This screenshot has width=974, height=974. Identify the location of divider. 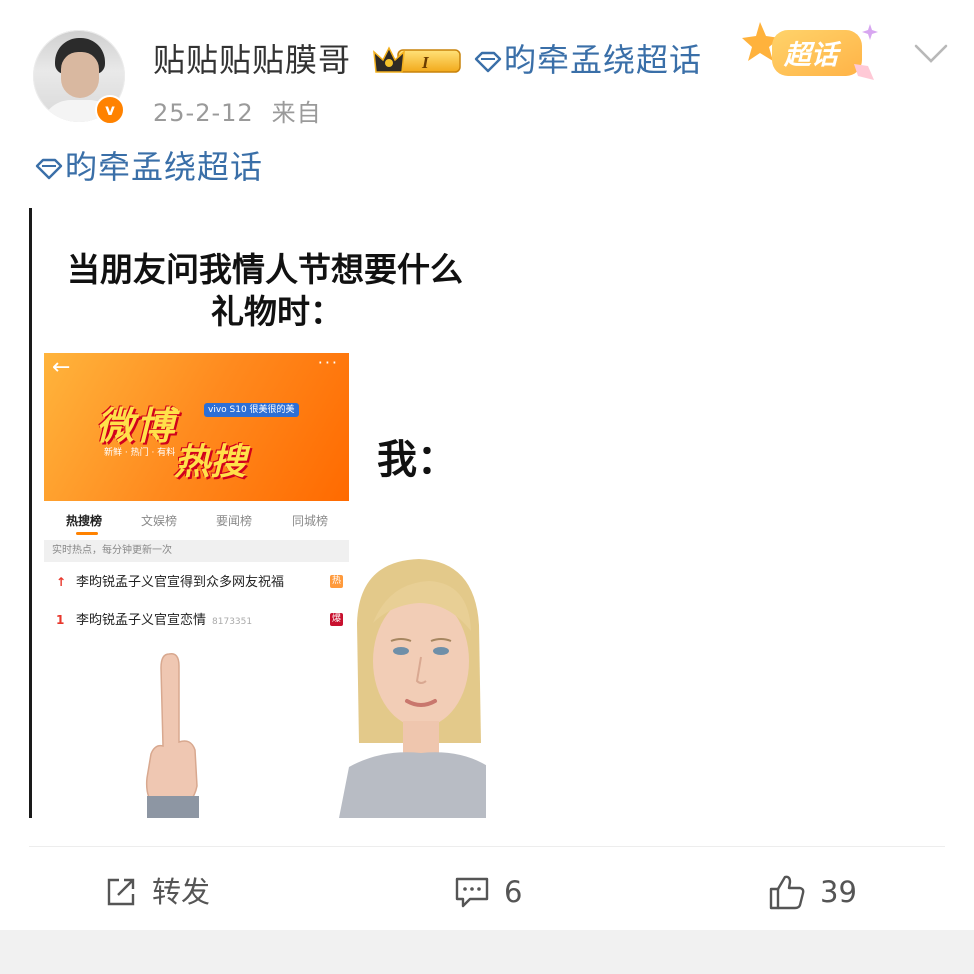
(487, 846).